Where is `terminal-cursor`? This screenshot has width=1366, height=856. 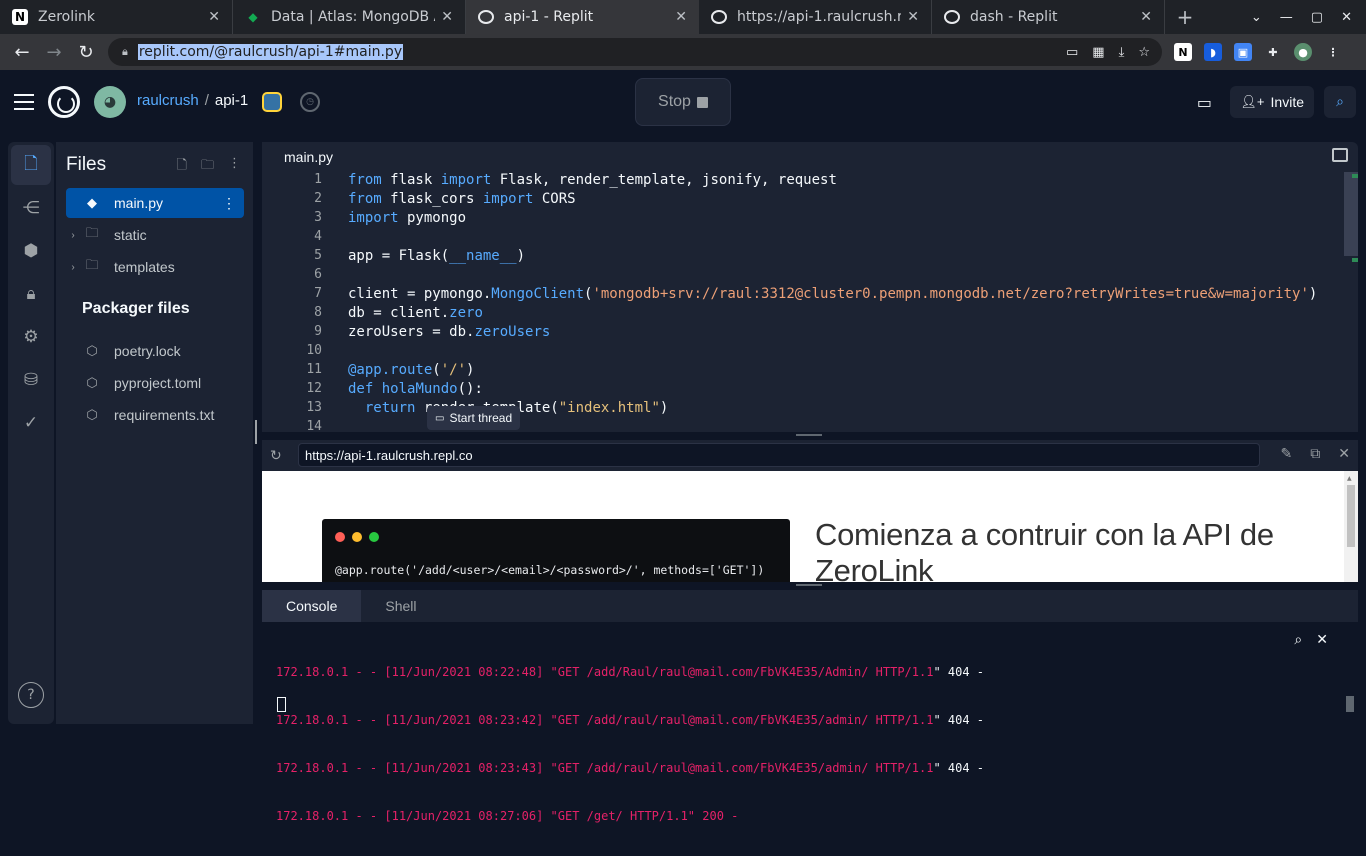 terminal-cursor is located at coordinates (281, 704).